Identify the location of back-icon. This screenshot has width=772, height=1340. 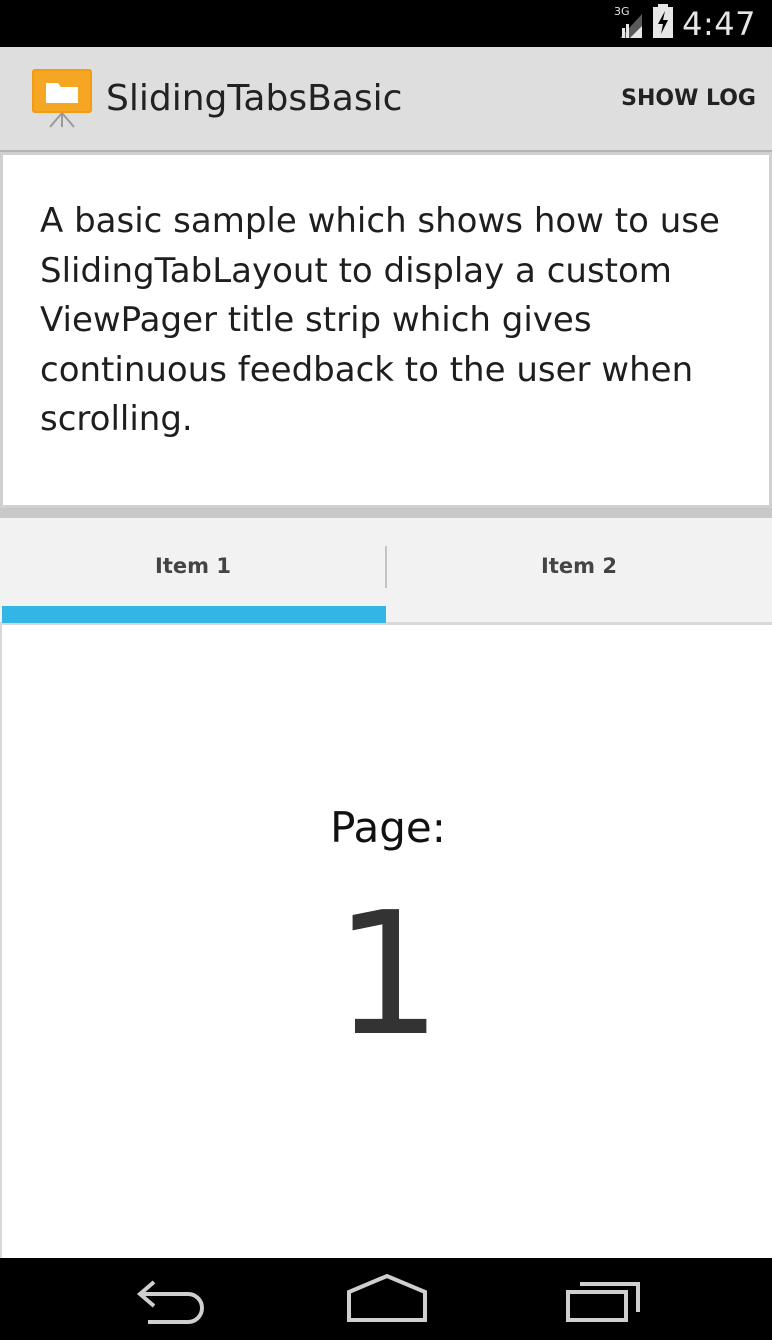
(172, 1302).